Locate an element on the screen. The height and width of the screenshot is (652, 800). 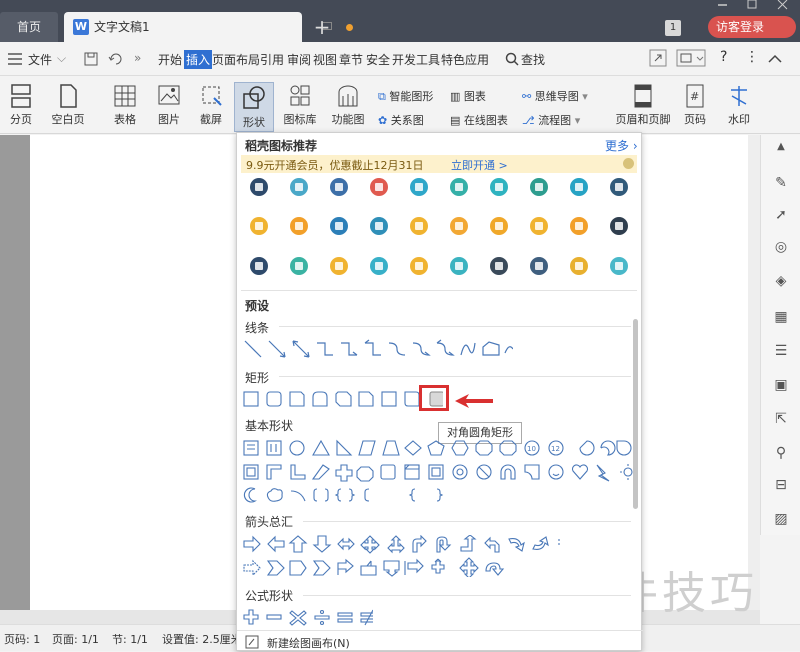
smart-art-button: ⧉ 智能图形 is located at coordinates (405, 96).